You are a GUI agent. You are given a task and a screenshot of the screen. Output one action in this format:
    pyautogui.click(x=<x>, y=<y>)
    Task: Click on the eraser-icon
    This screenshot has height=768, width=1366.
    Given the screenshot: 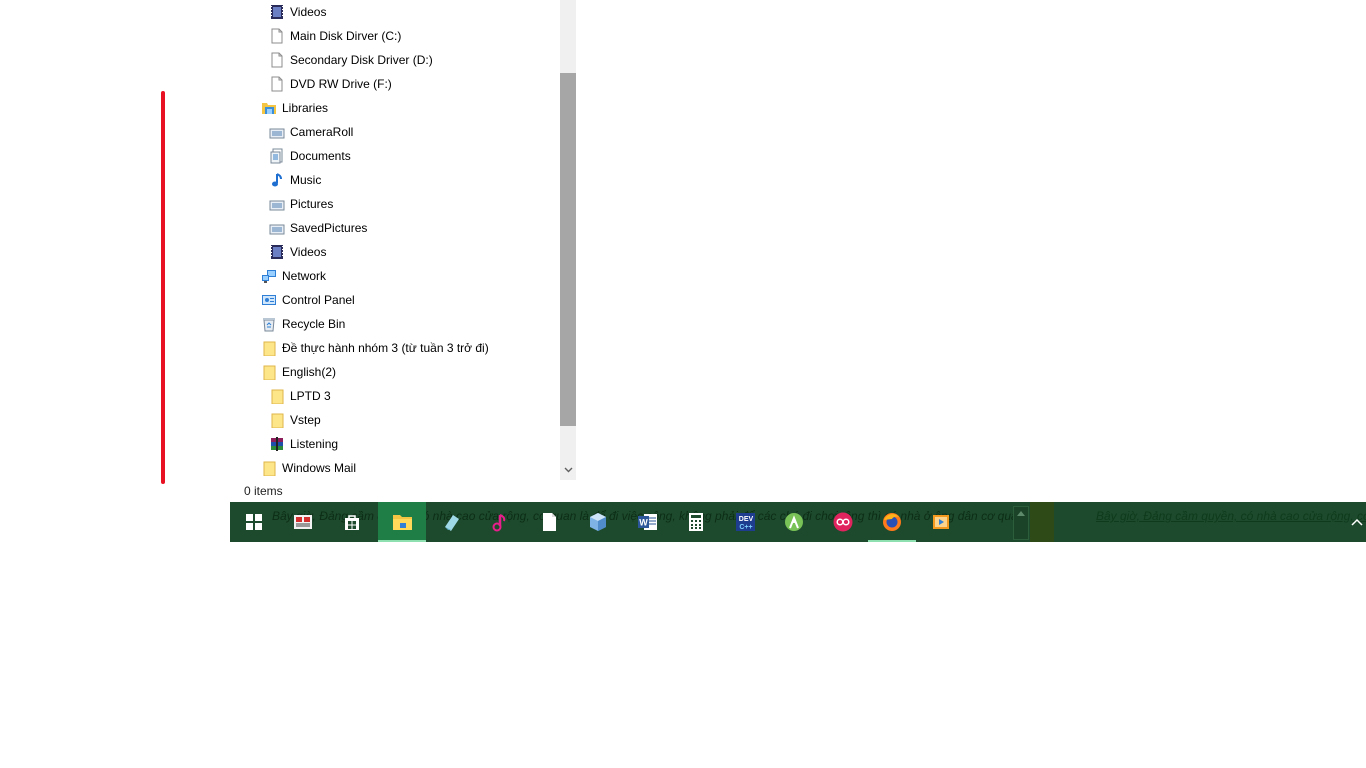 What is the action you would take?
    pyautogui.click(x=452, y=523)
    